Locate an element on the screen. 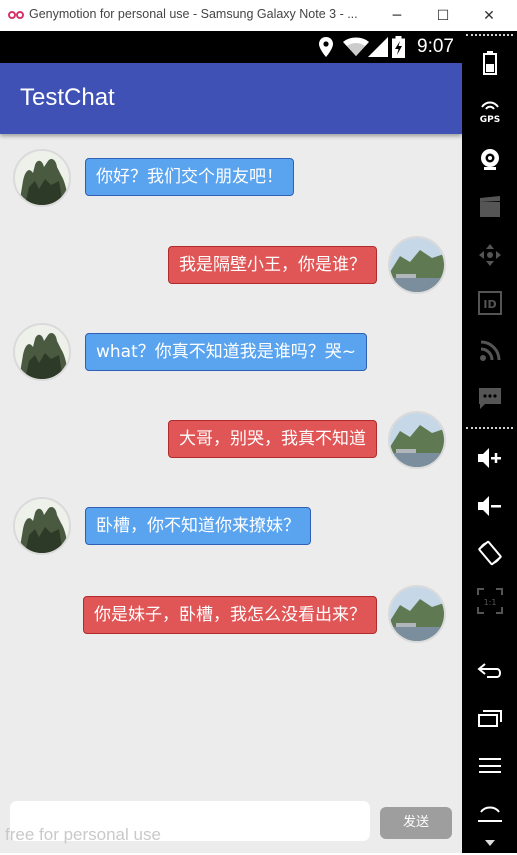 This screenshot has height=855, width=517. gps-label: GPS is located at coordinates (489, 119).